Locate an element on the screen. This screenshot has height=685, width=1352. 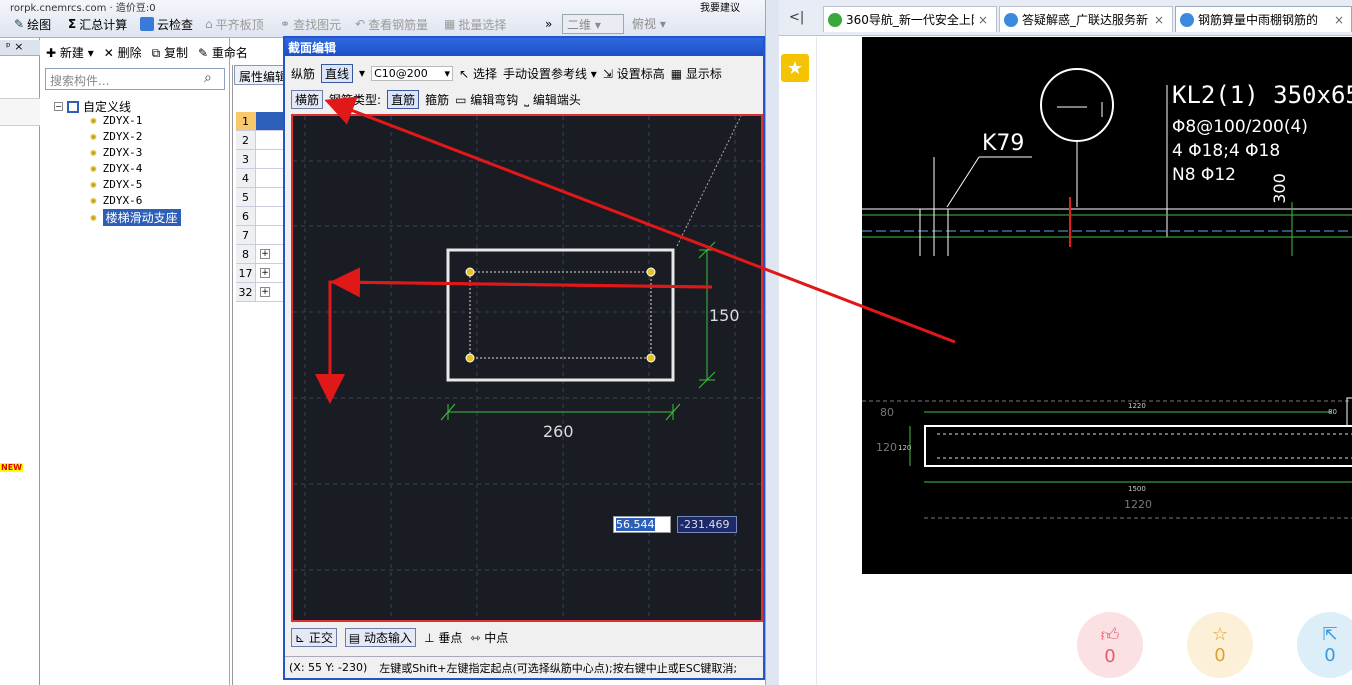
tab-property-edit: 属性编辑 is located at coordinates (260, 75).